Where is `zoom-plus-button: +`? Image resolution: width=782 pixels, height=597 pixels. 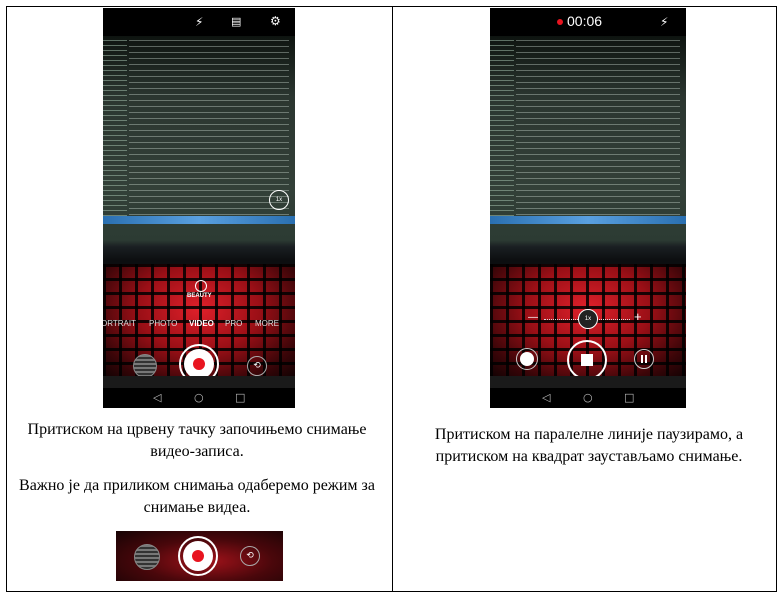
zoom-plus-button: + is located at coordinates (638, 316).